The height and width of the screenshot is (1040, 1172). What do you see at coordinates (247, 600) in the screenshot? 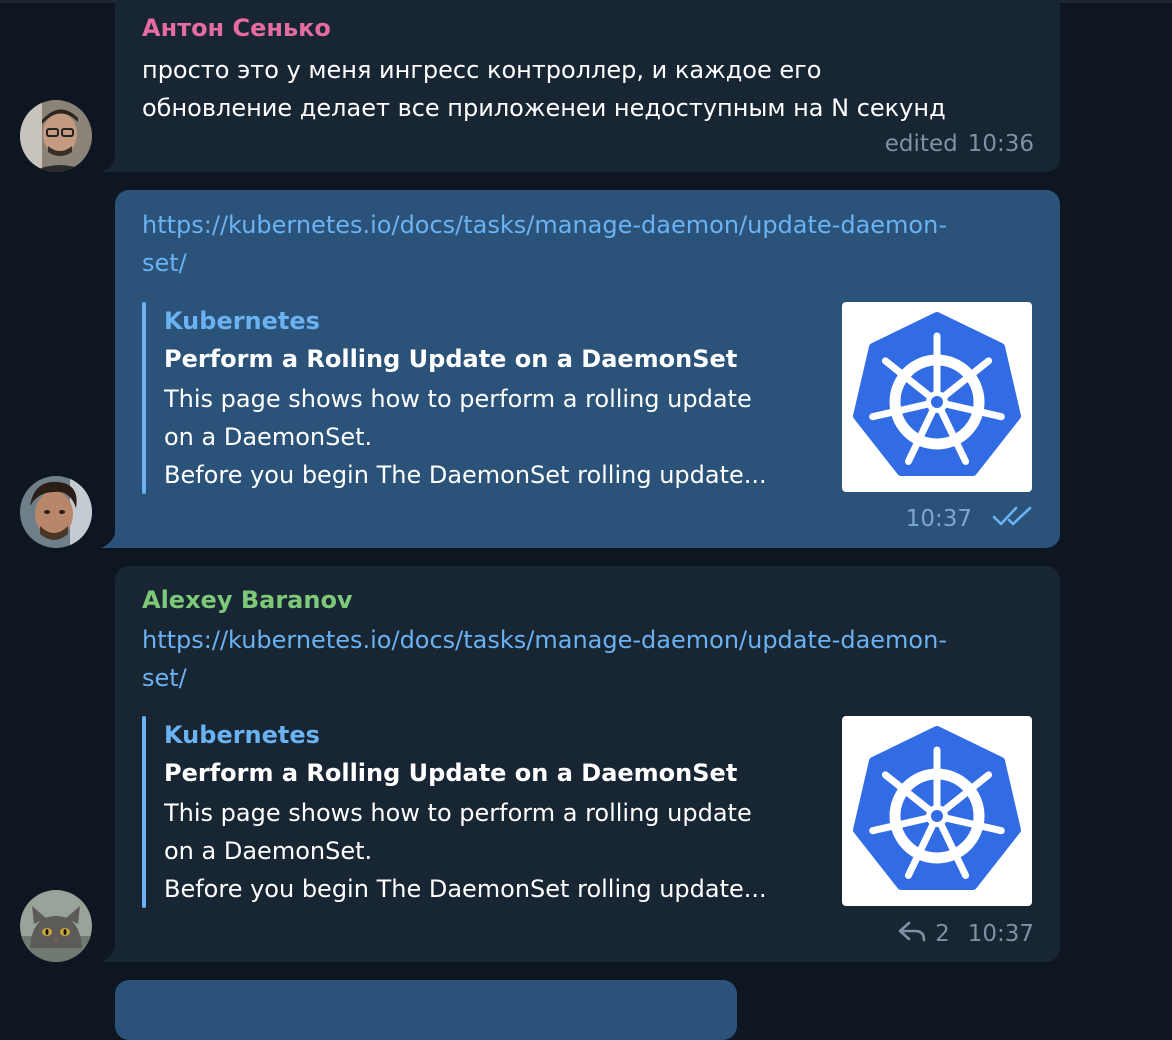
I see `message-author: Alexey Baranov` at bounding box center [247, 600].